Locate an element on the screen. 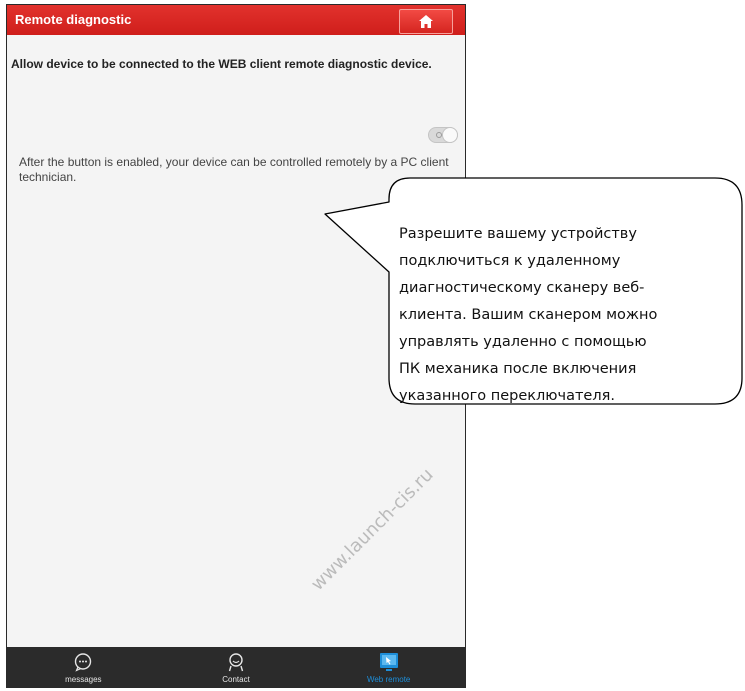 The image size is (745, 691). chat-bubble-icon is located at coordinates (83, 662).